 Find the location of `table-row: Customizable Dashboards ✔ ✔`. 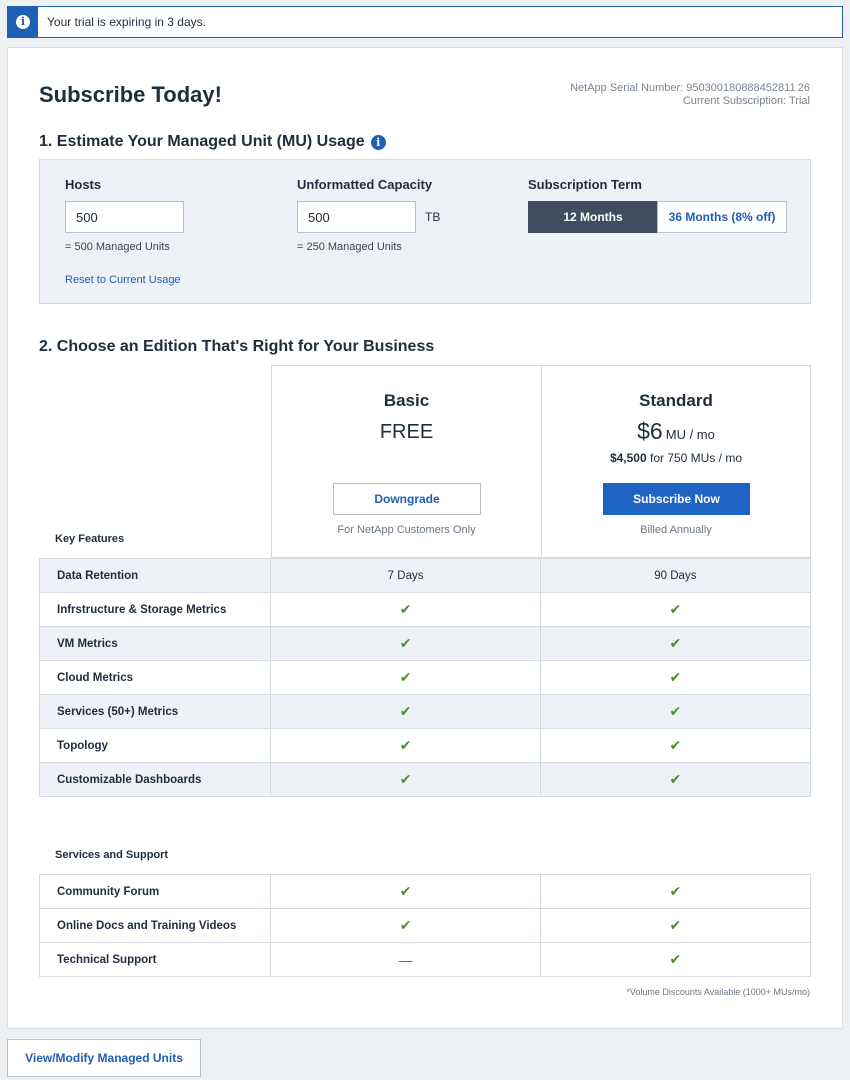

table-row: Customizable Dashboards ✔ ✔ is located at coordinates (425, 780).